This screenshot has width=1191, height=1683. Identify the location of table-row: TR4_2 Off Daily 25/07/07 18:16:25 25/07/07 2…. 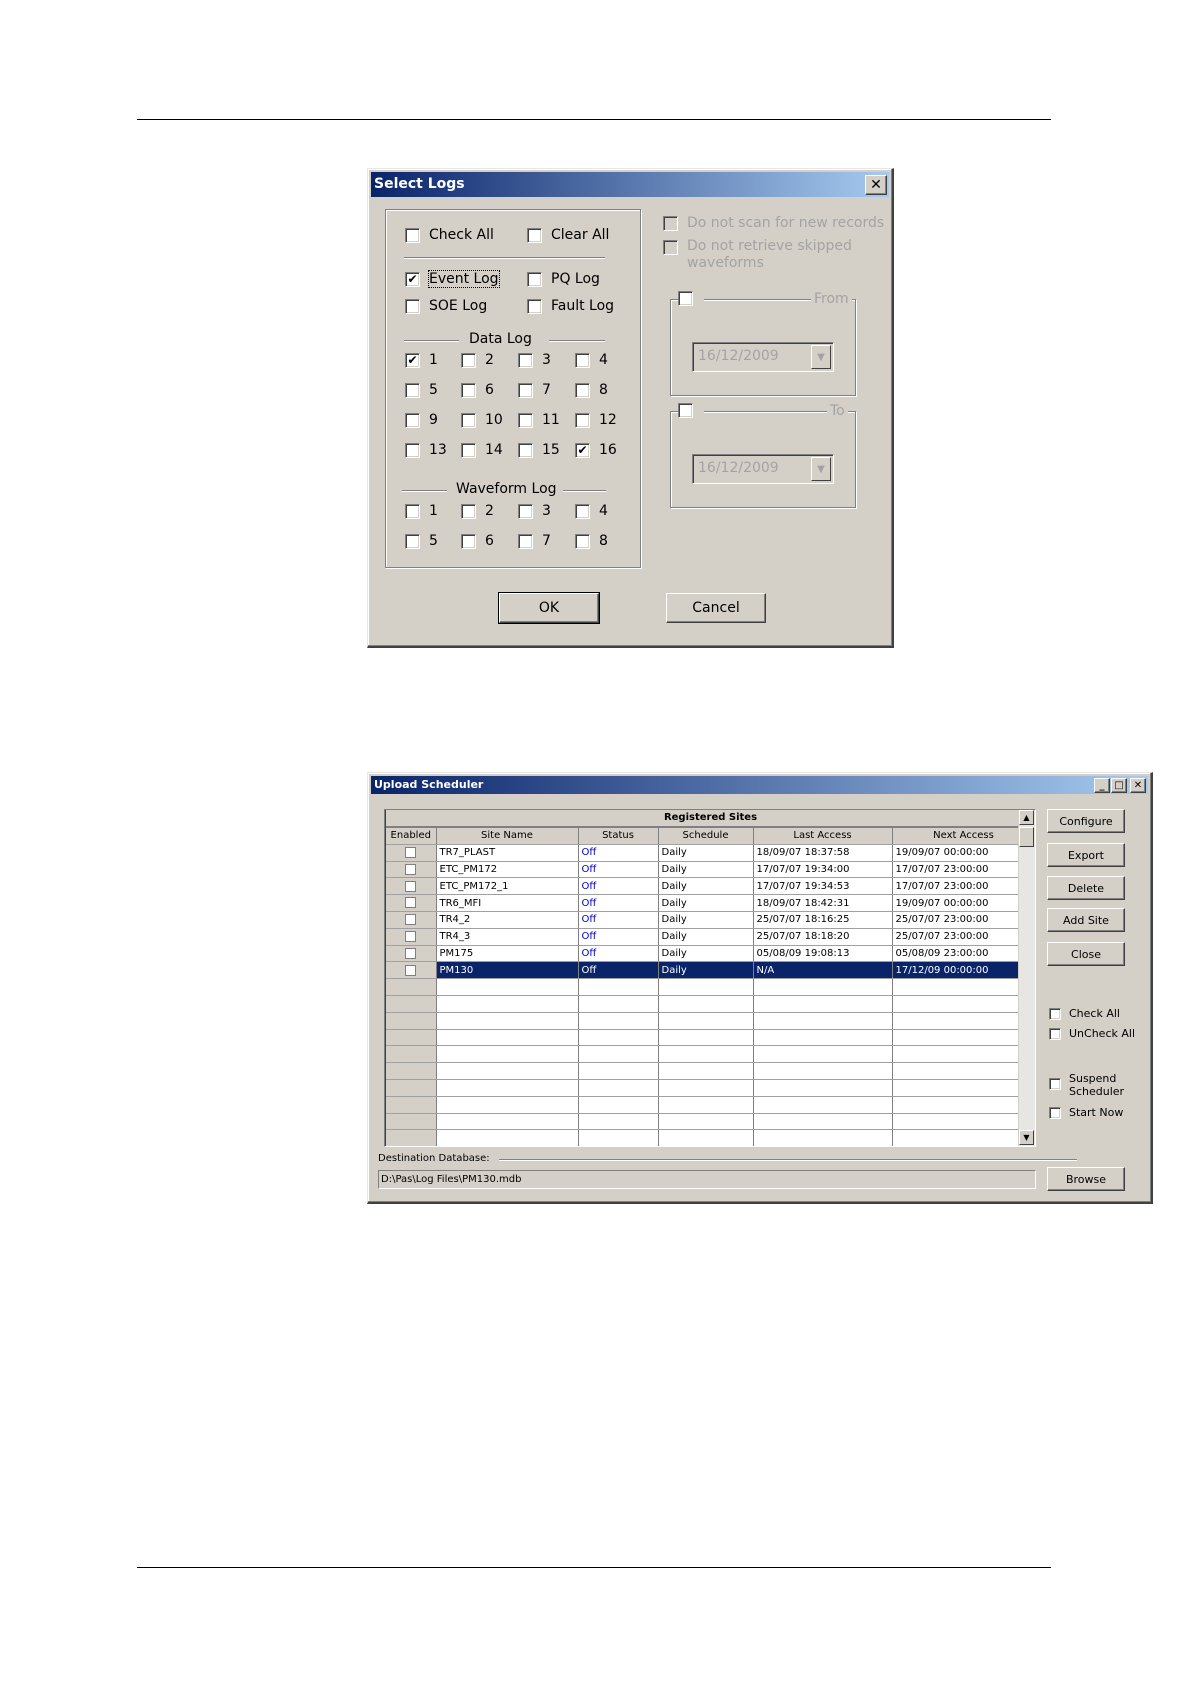
(710, 920).